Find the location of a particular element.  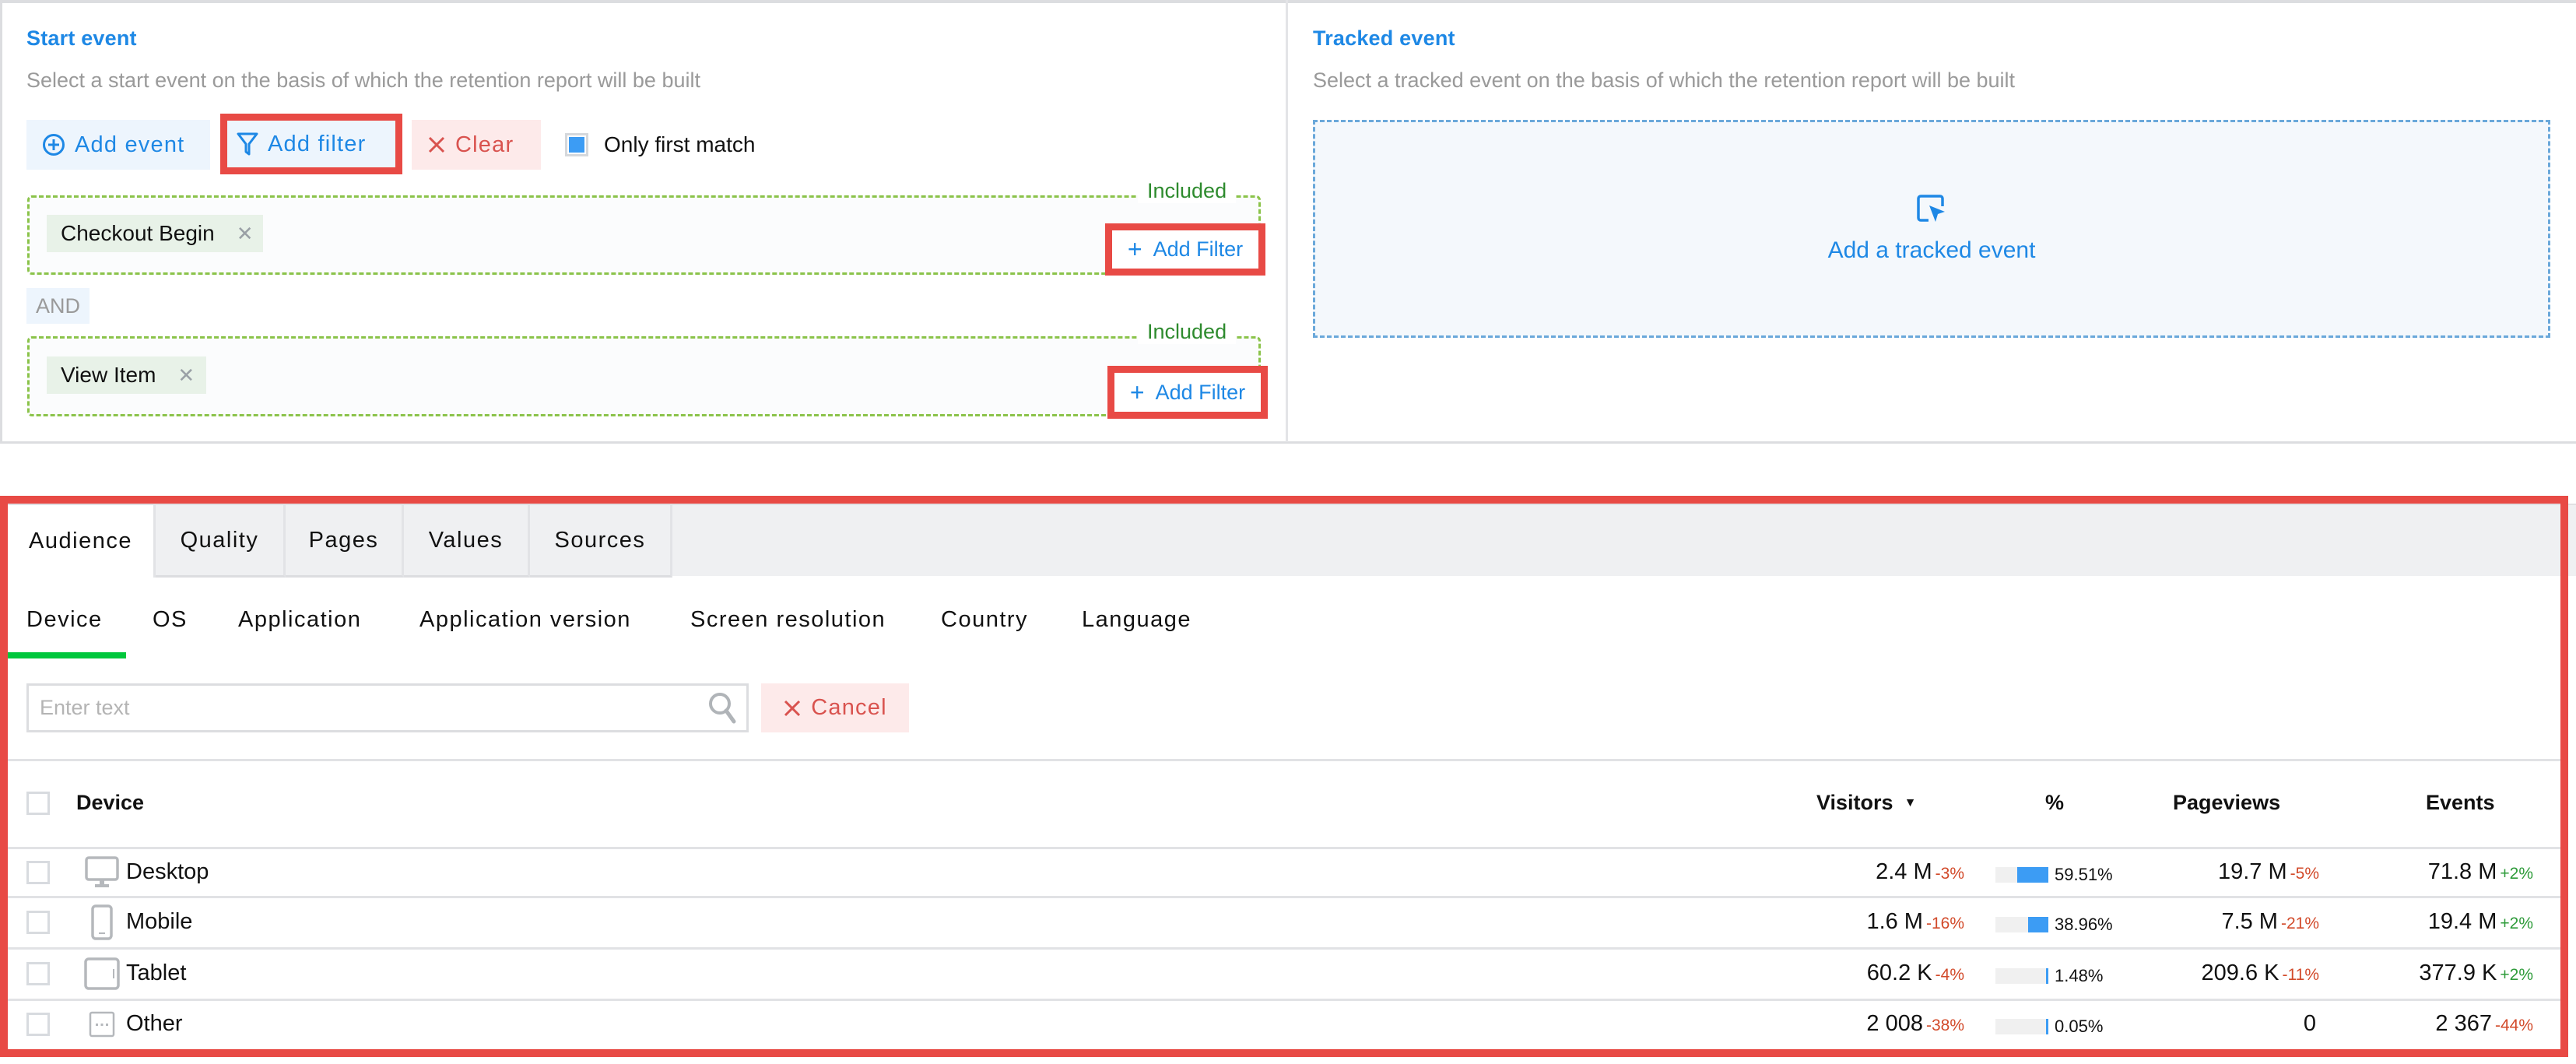

column-header-label: Visitors is located at coordinates (1855, 802).